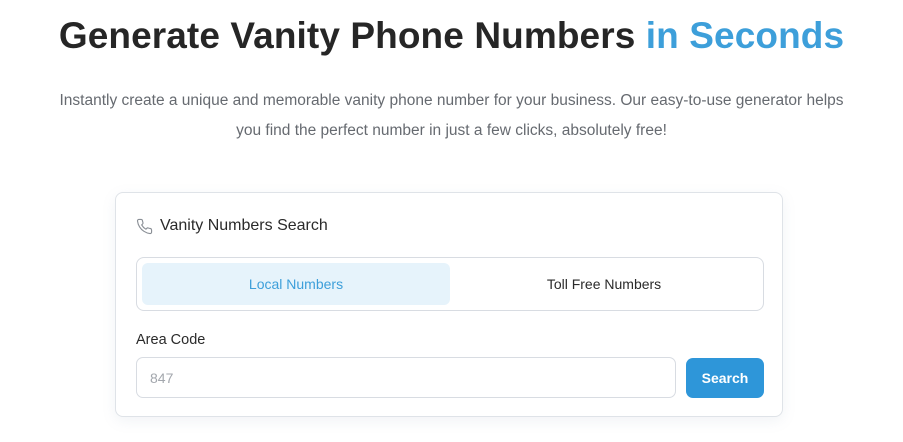 This screenshot has width=903, height=442. I want to click on area-code-label: Area Code, so click(171, 340).